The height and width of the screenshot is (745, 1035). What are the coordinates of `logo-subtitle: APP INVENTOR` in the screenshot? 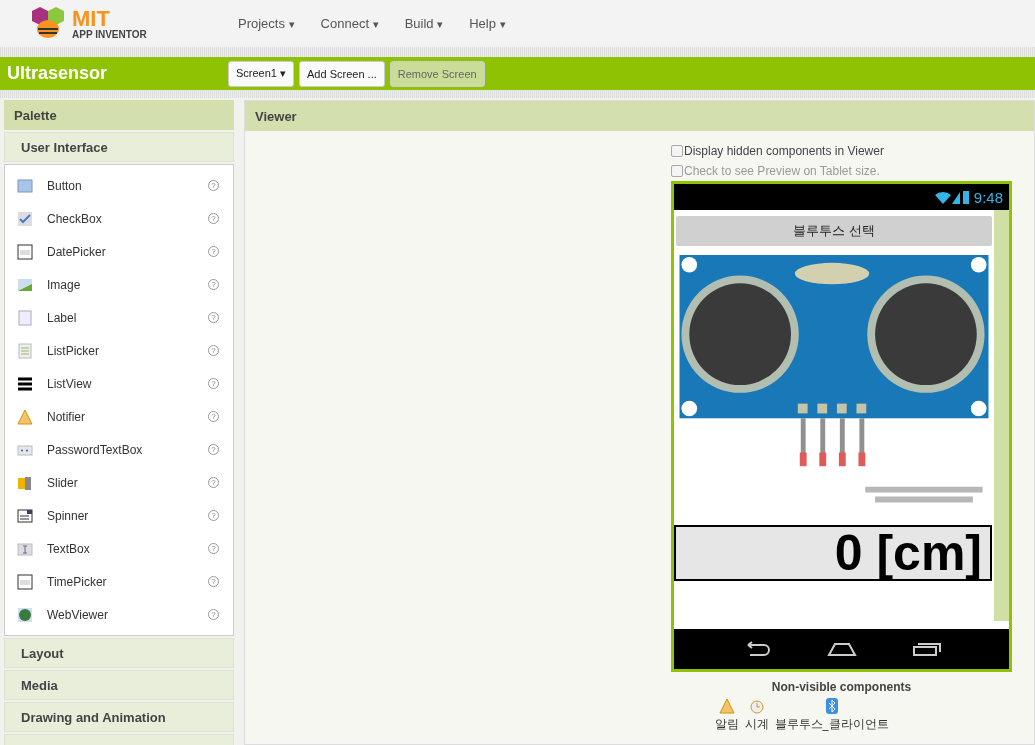 It's located at (109, 34).